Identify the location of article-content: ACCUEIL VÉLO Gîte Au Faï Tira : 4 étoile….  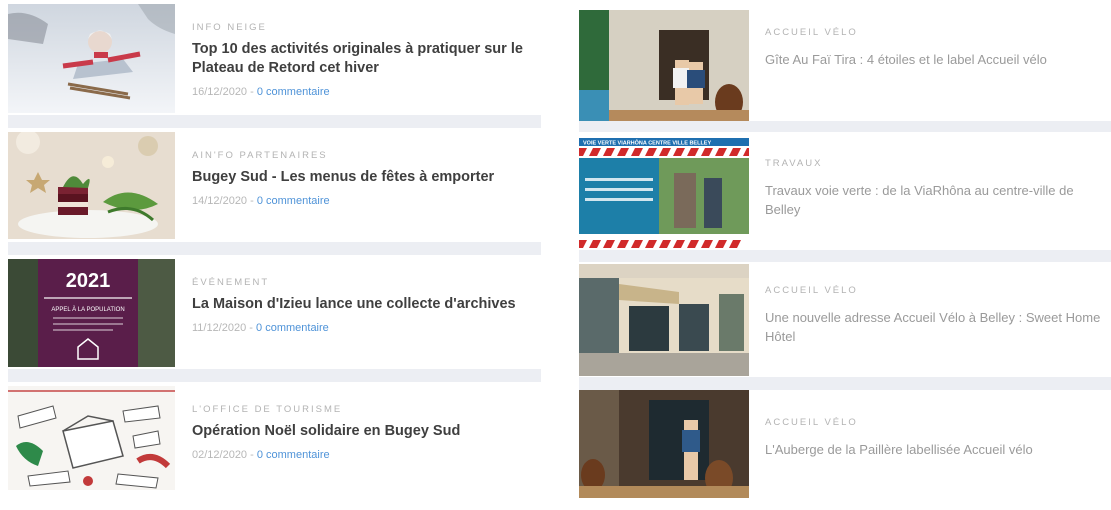
(933, 48).